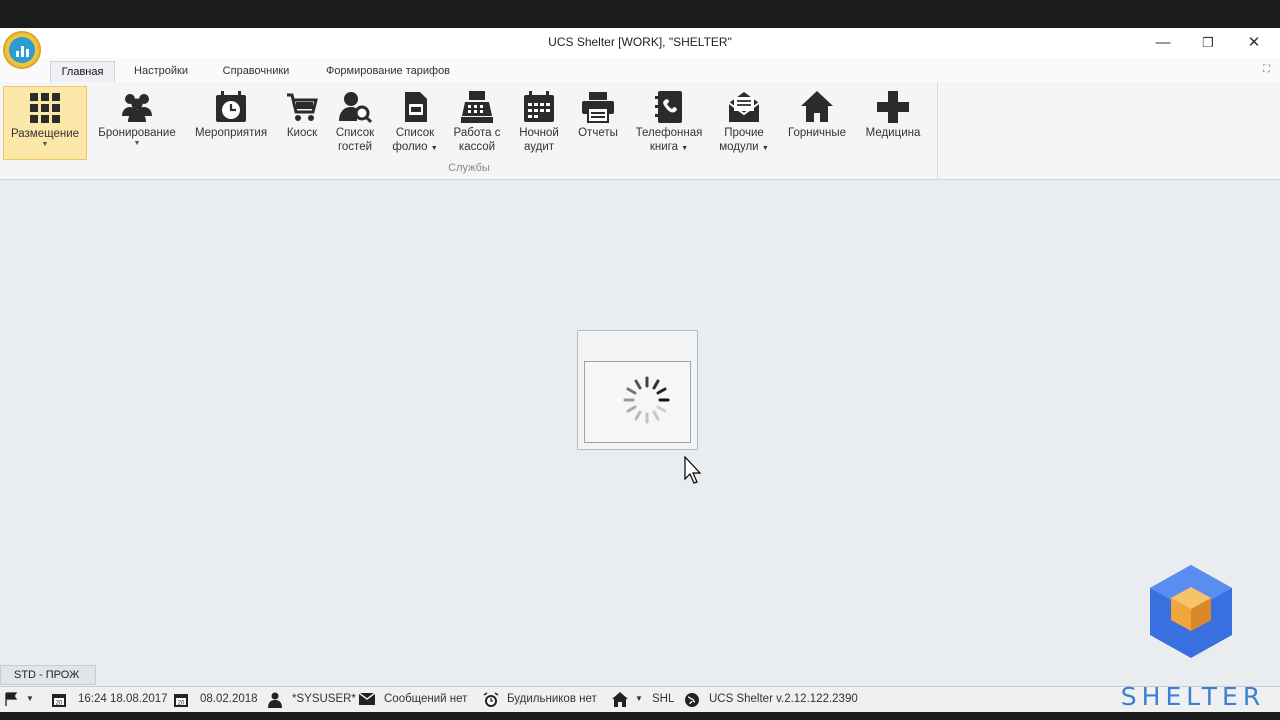  Describe the element at coordinates (817, 123) in the screenshot. I see `housekeeping-button: Горничные` at that location.